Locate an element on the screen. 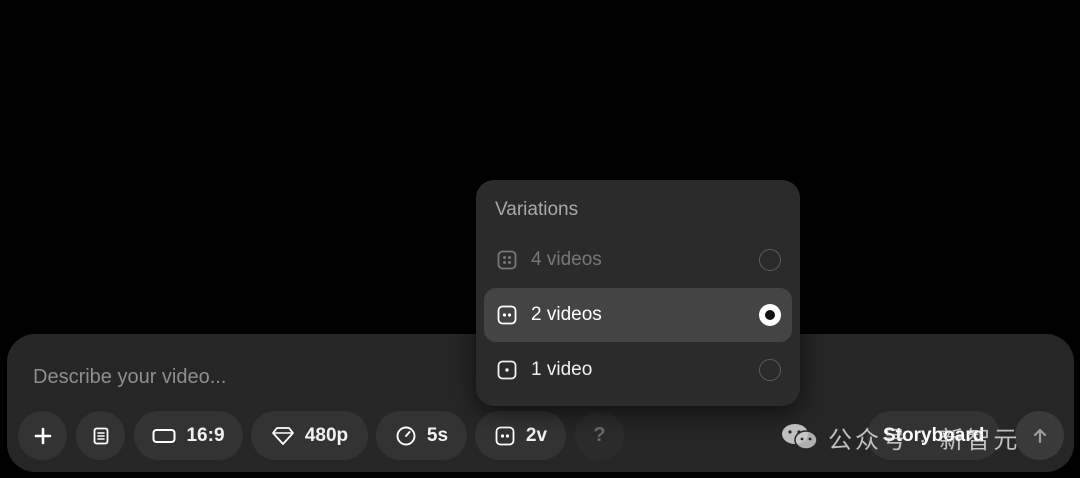 The height and width of the screenshot is (478, 1080). radio-button-selected is located at coordinates (770, 315).